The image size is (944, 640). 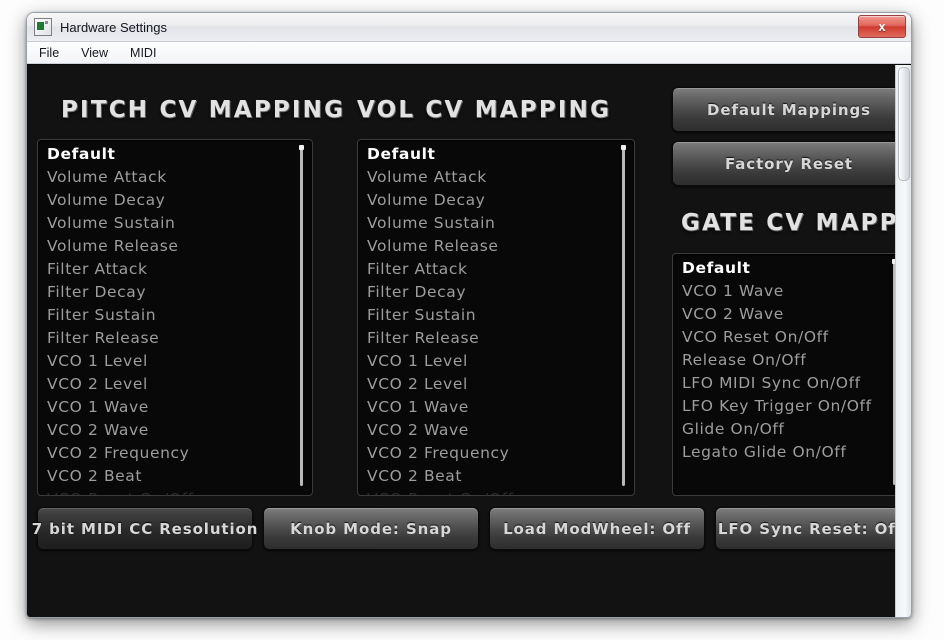 I want to click on list-item: Legato Glide On/Off, so click(x=793, y=452).